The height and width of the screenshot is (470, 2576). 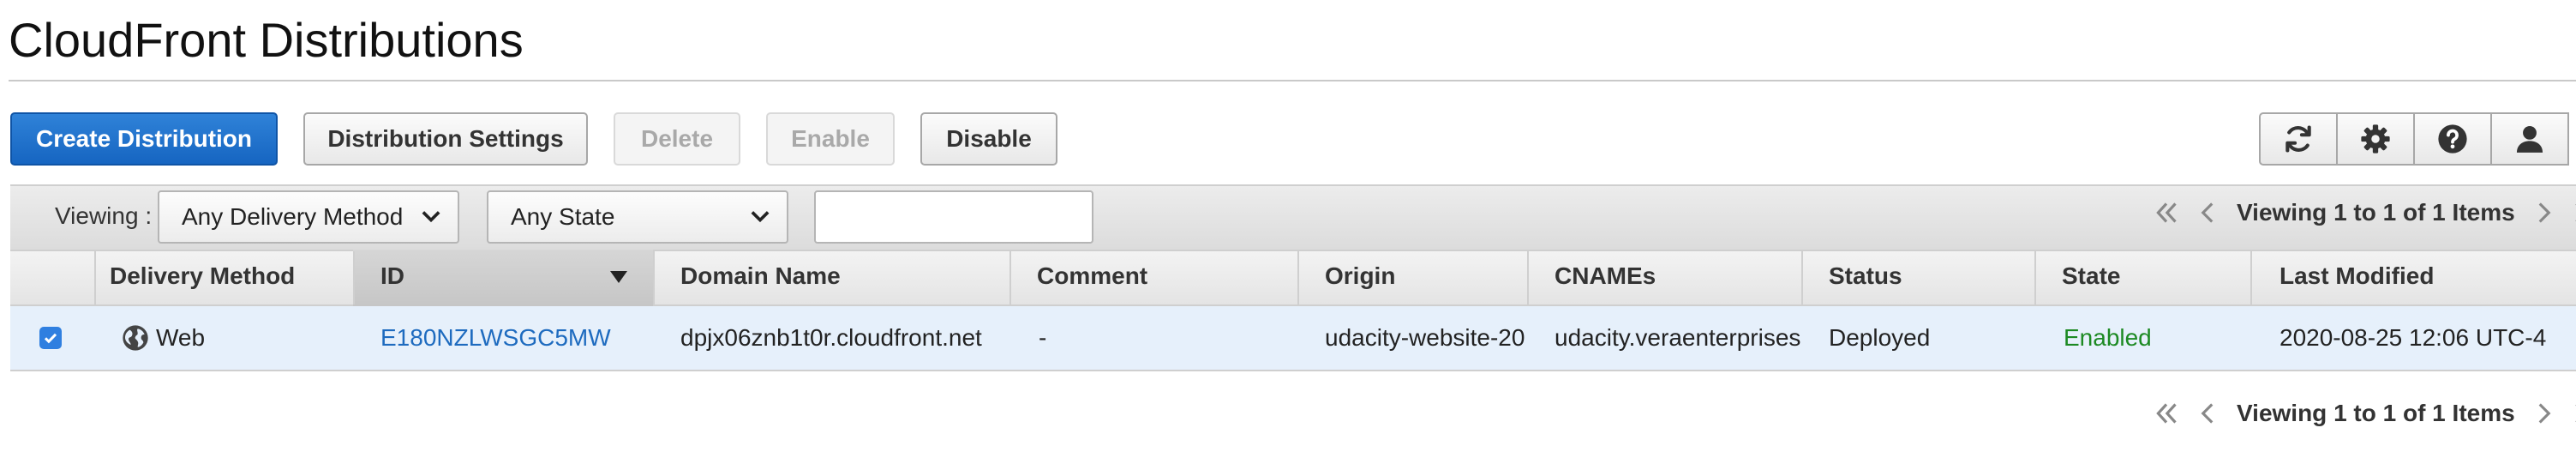 What do you see at coordinates (830, 139) in the screenshot?
I see `enable-button: Enable` at bounding box center [830, 139].